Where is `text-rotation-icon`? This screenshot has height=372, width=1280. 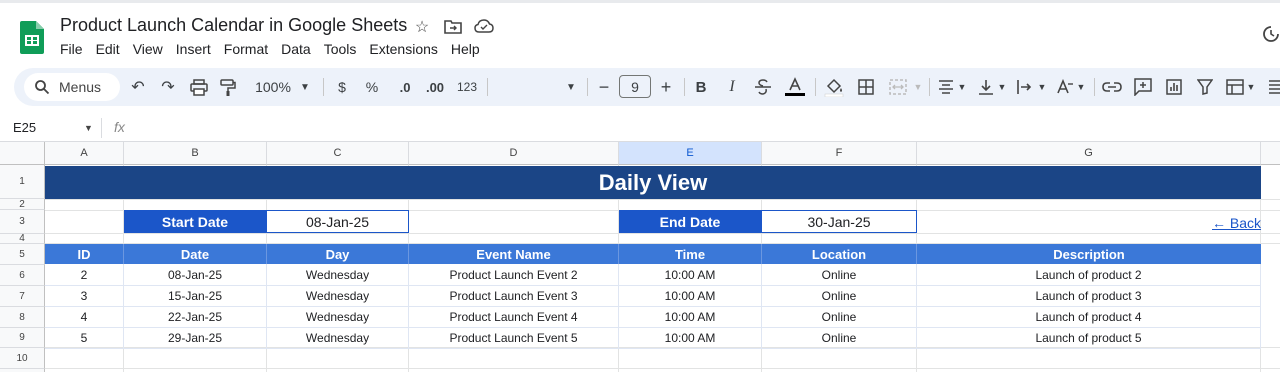 text-rotation-icon is located at coordinates (1065, 87).